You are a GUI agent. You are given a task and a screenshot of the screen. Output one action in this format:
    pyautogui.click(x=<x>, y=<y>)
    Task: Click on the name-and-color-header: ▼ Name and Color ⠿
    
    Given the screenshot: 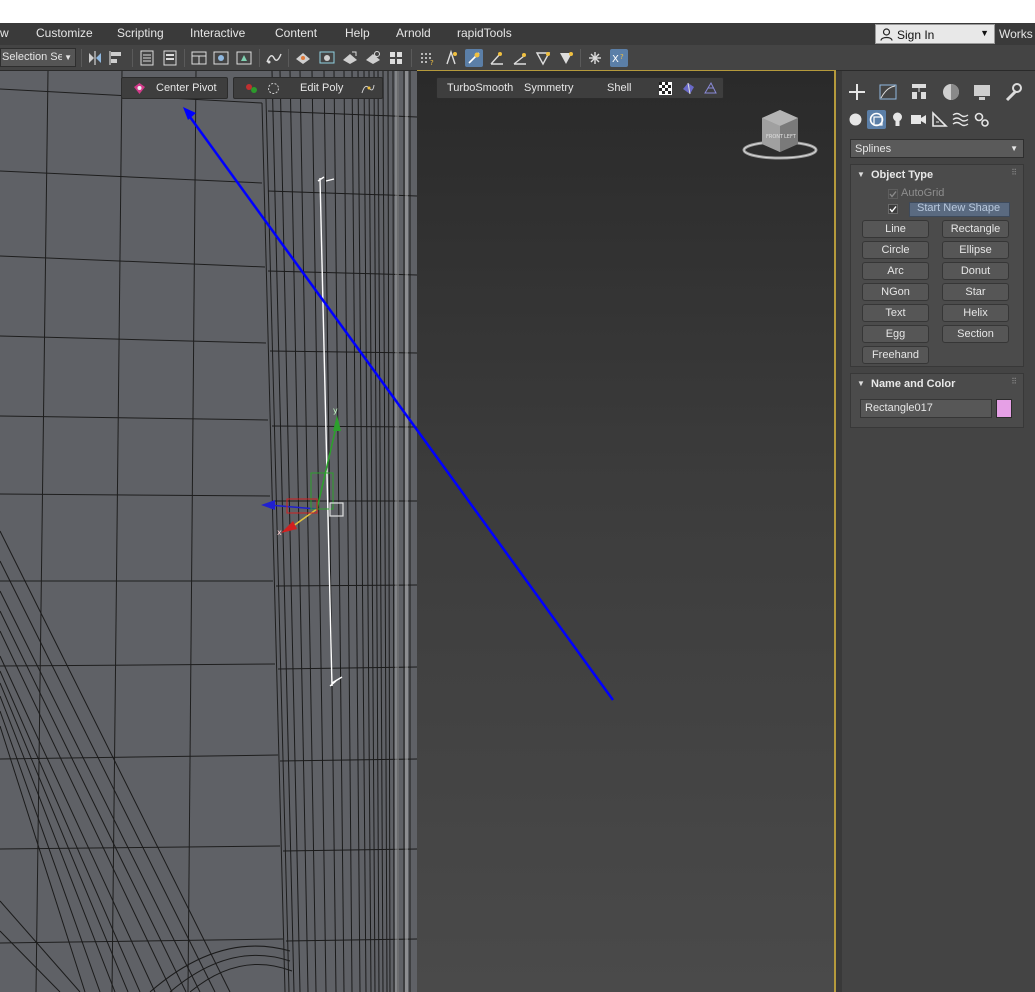 What is the action you would take?
    pyautogui.click(x=937, y=384)
    